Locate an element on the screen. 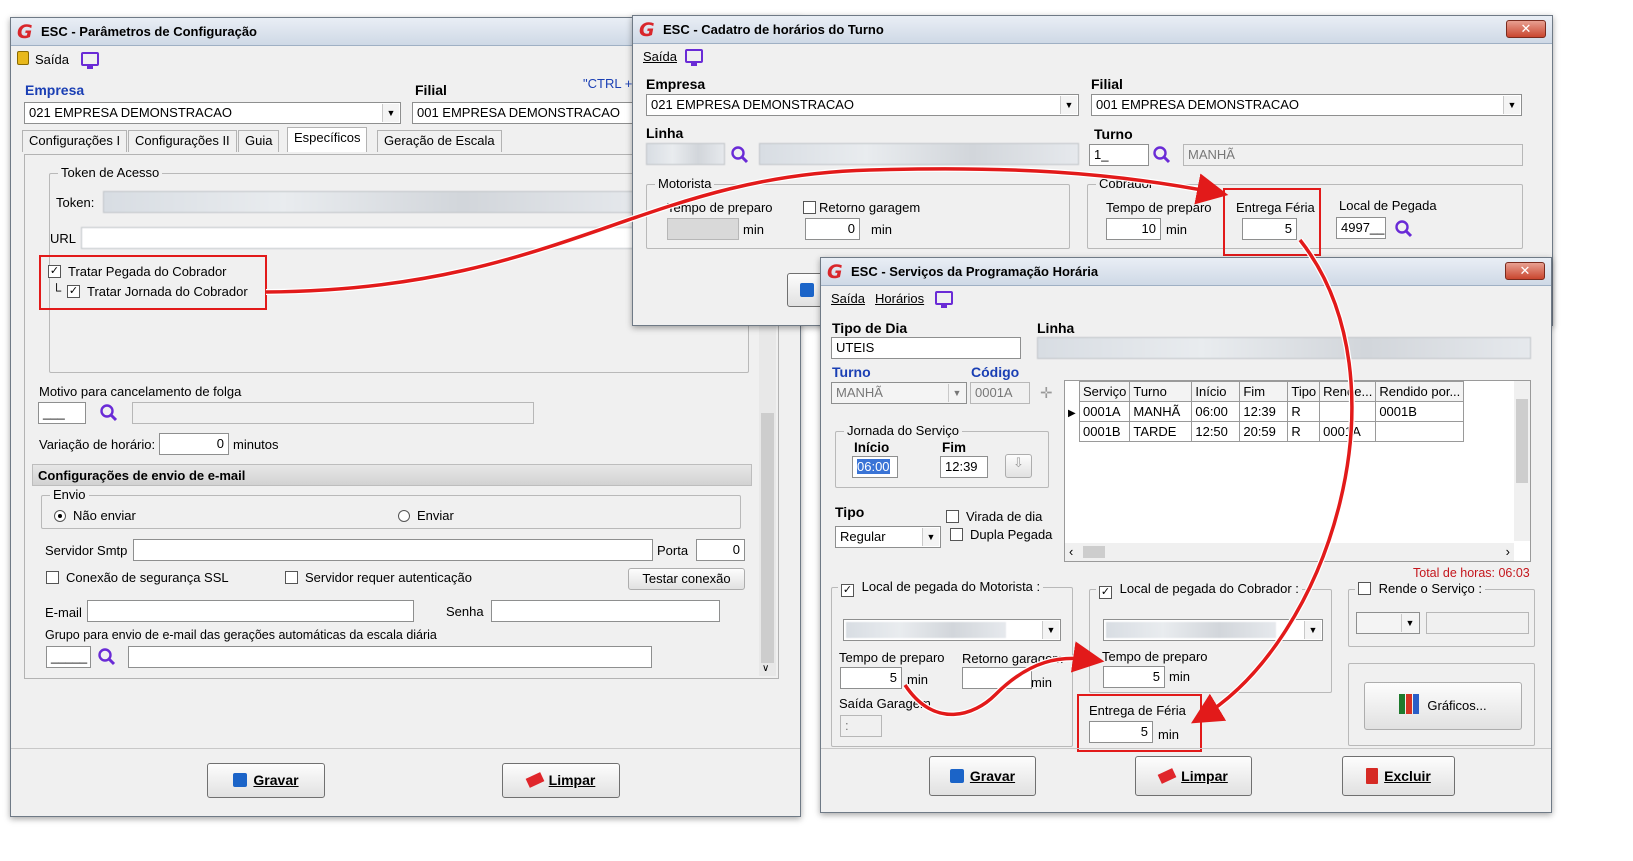  filial-select: 001 EMPRESA DEMONSTRACAO ▼ is located at coordinates (1306, 105).